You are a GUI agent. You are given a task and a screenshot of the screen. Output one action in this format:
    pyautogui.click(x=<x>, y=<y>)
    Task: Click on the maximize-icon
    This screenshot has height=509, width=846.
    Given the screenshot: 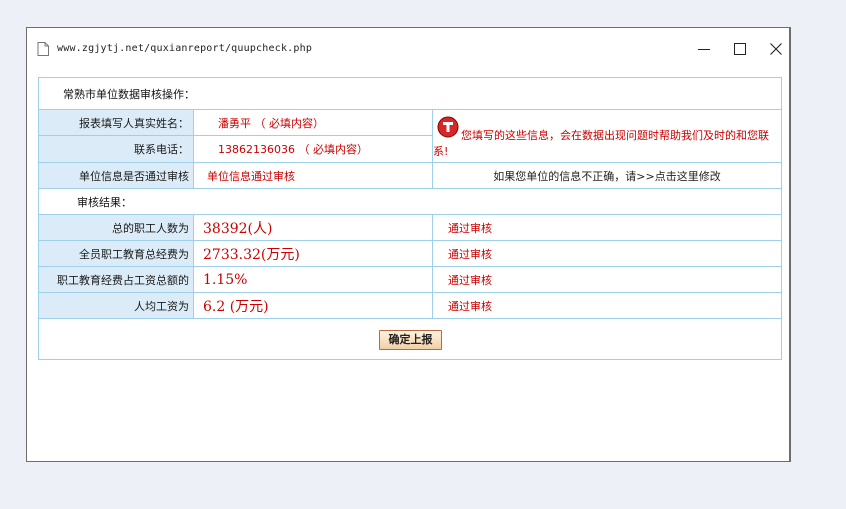 What is the action you would take?
    pyautogui.click(x=740, y=49)
    